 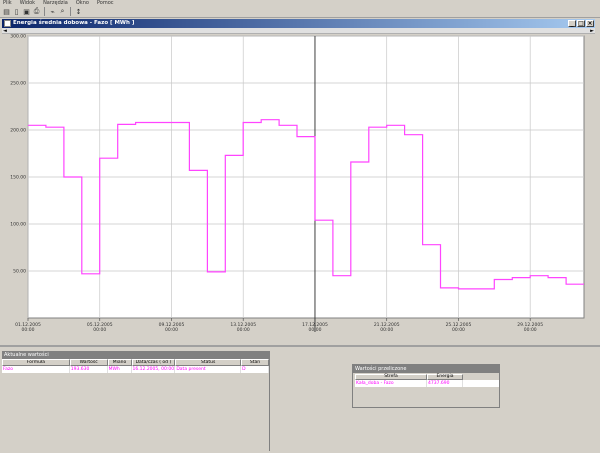 I want to click on table-cell: Kała_doba - Fazo, so click(x=391, y=383).